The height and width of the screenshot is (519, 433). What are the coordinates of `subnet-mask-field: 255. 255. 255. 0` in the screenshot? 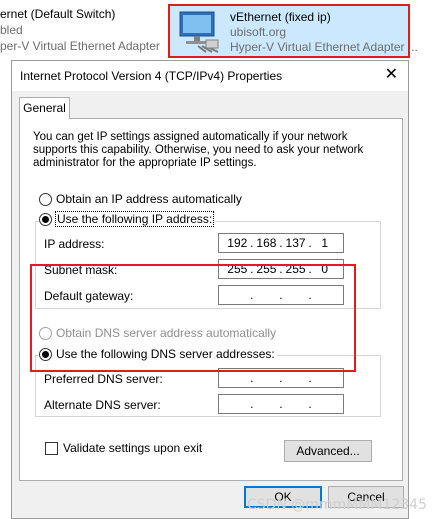 It's located at (281, 269).